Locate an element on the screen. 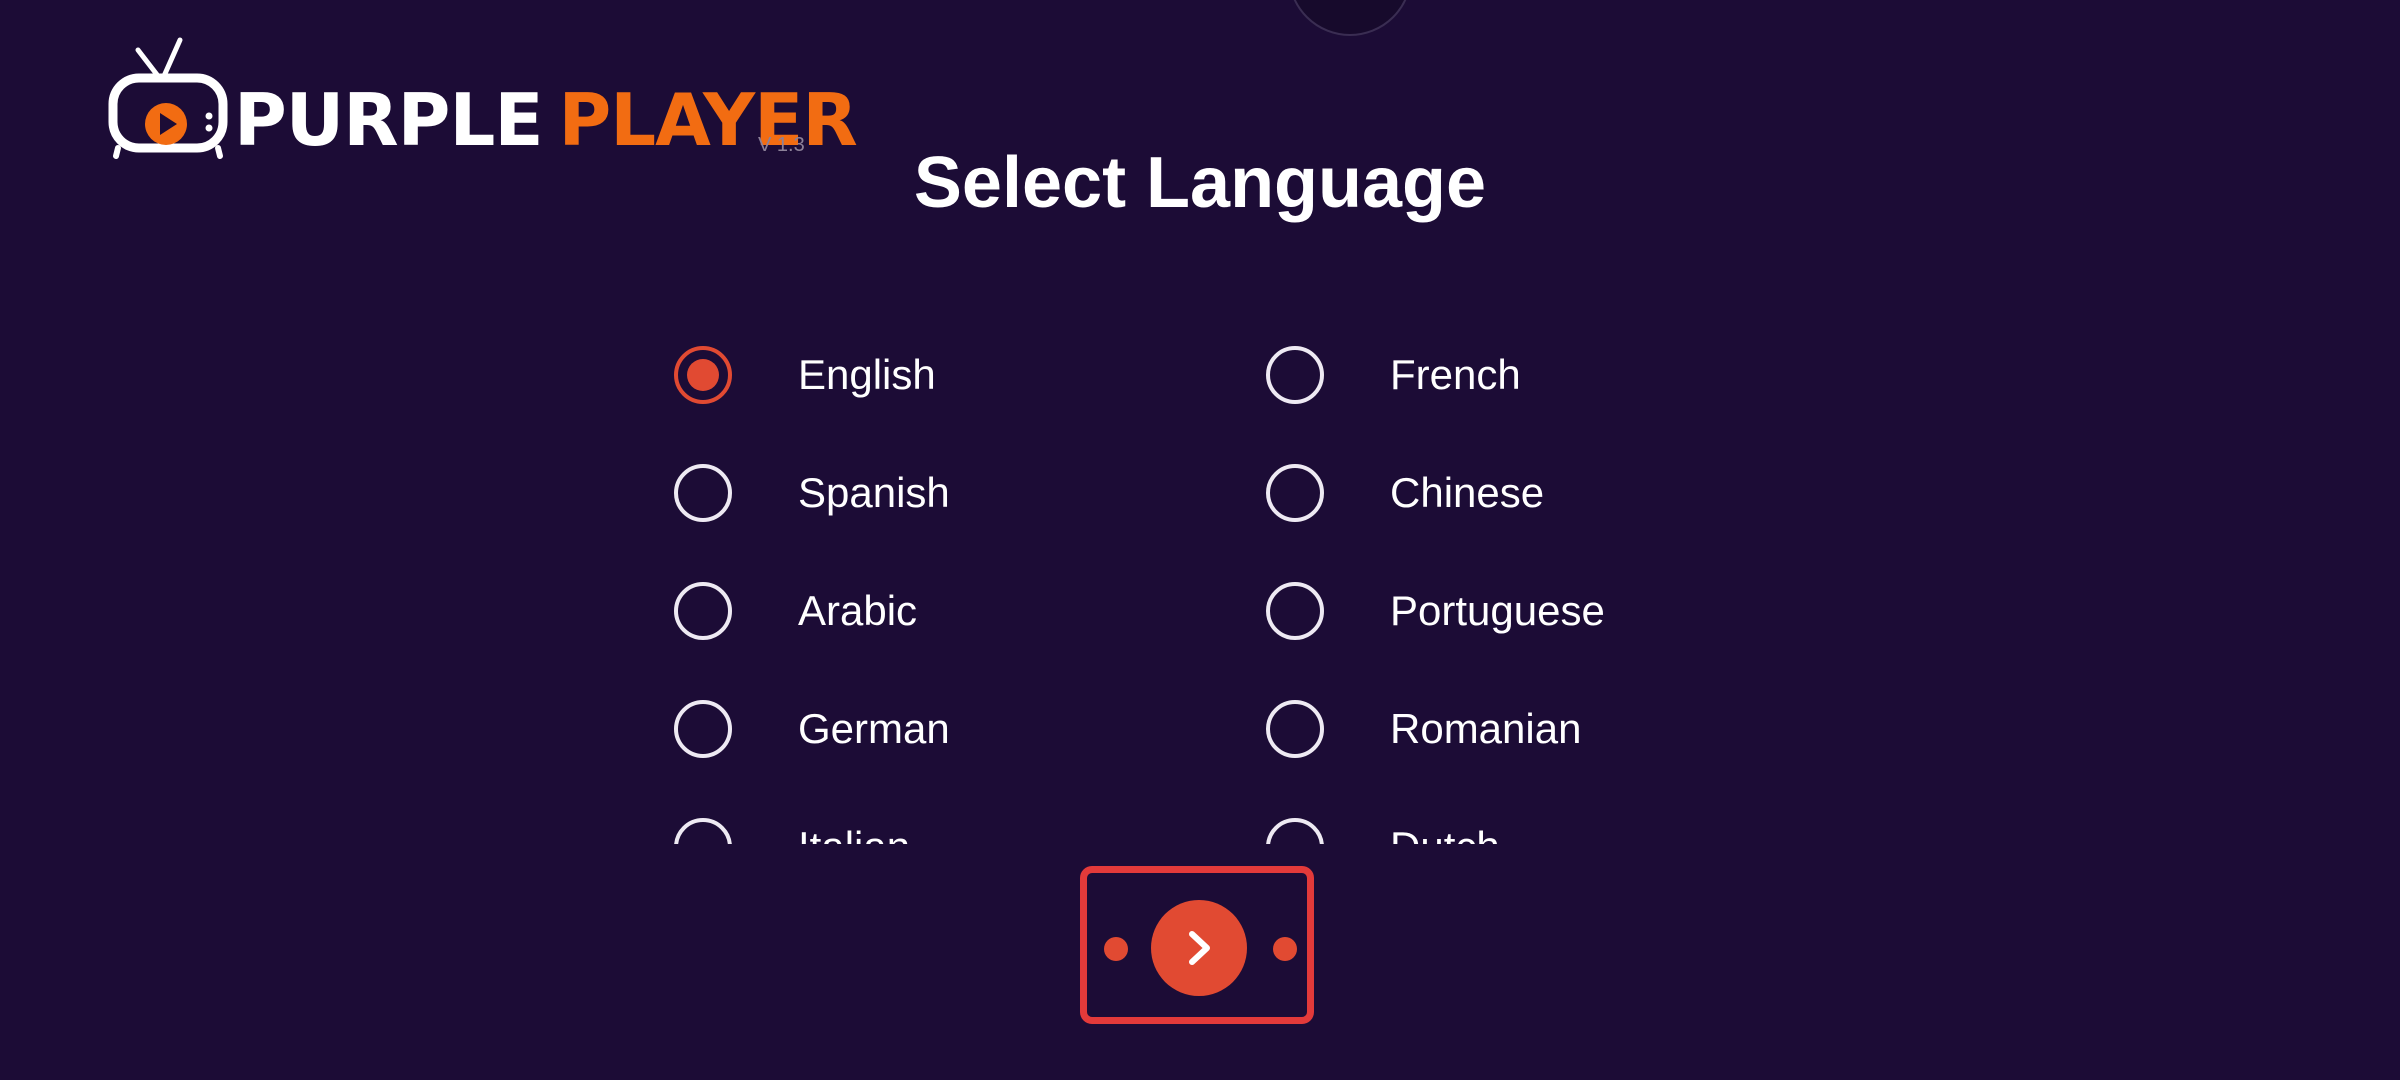 This screenshot has width=2400, height=1080. language-option-english: English is located at coordinates (956, 375).